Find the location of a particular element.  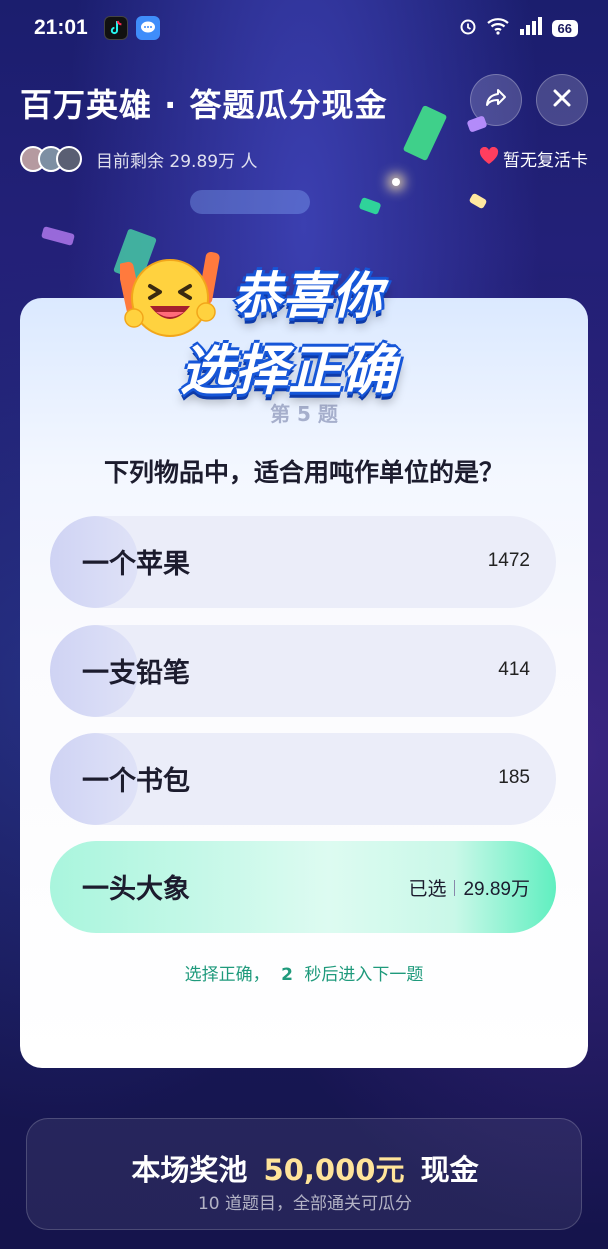

option-count: 185 is located at coordinates (514, 777).